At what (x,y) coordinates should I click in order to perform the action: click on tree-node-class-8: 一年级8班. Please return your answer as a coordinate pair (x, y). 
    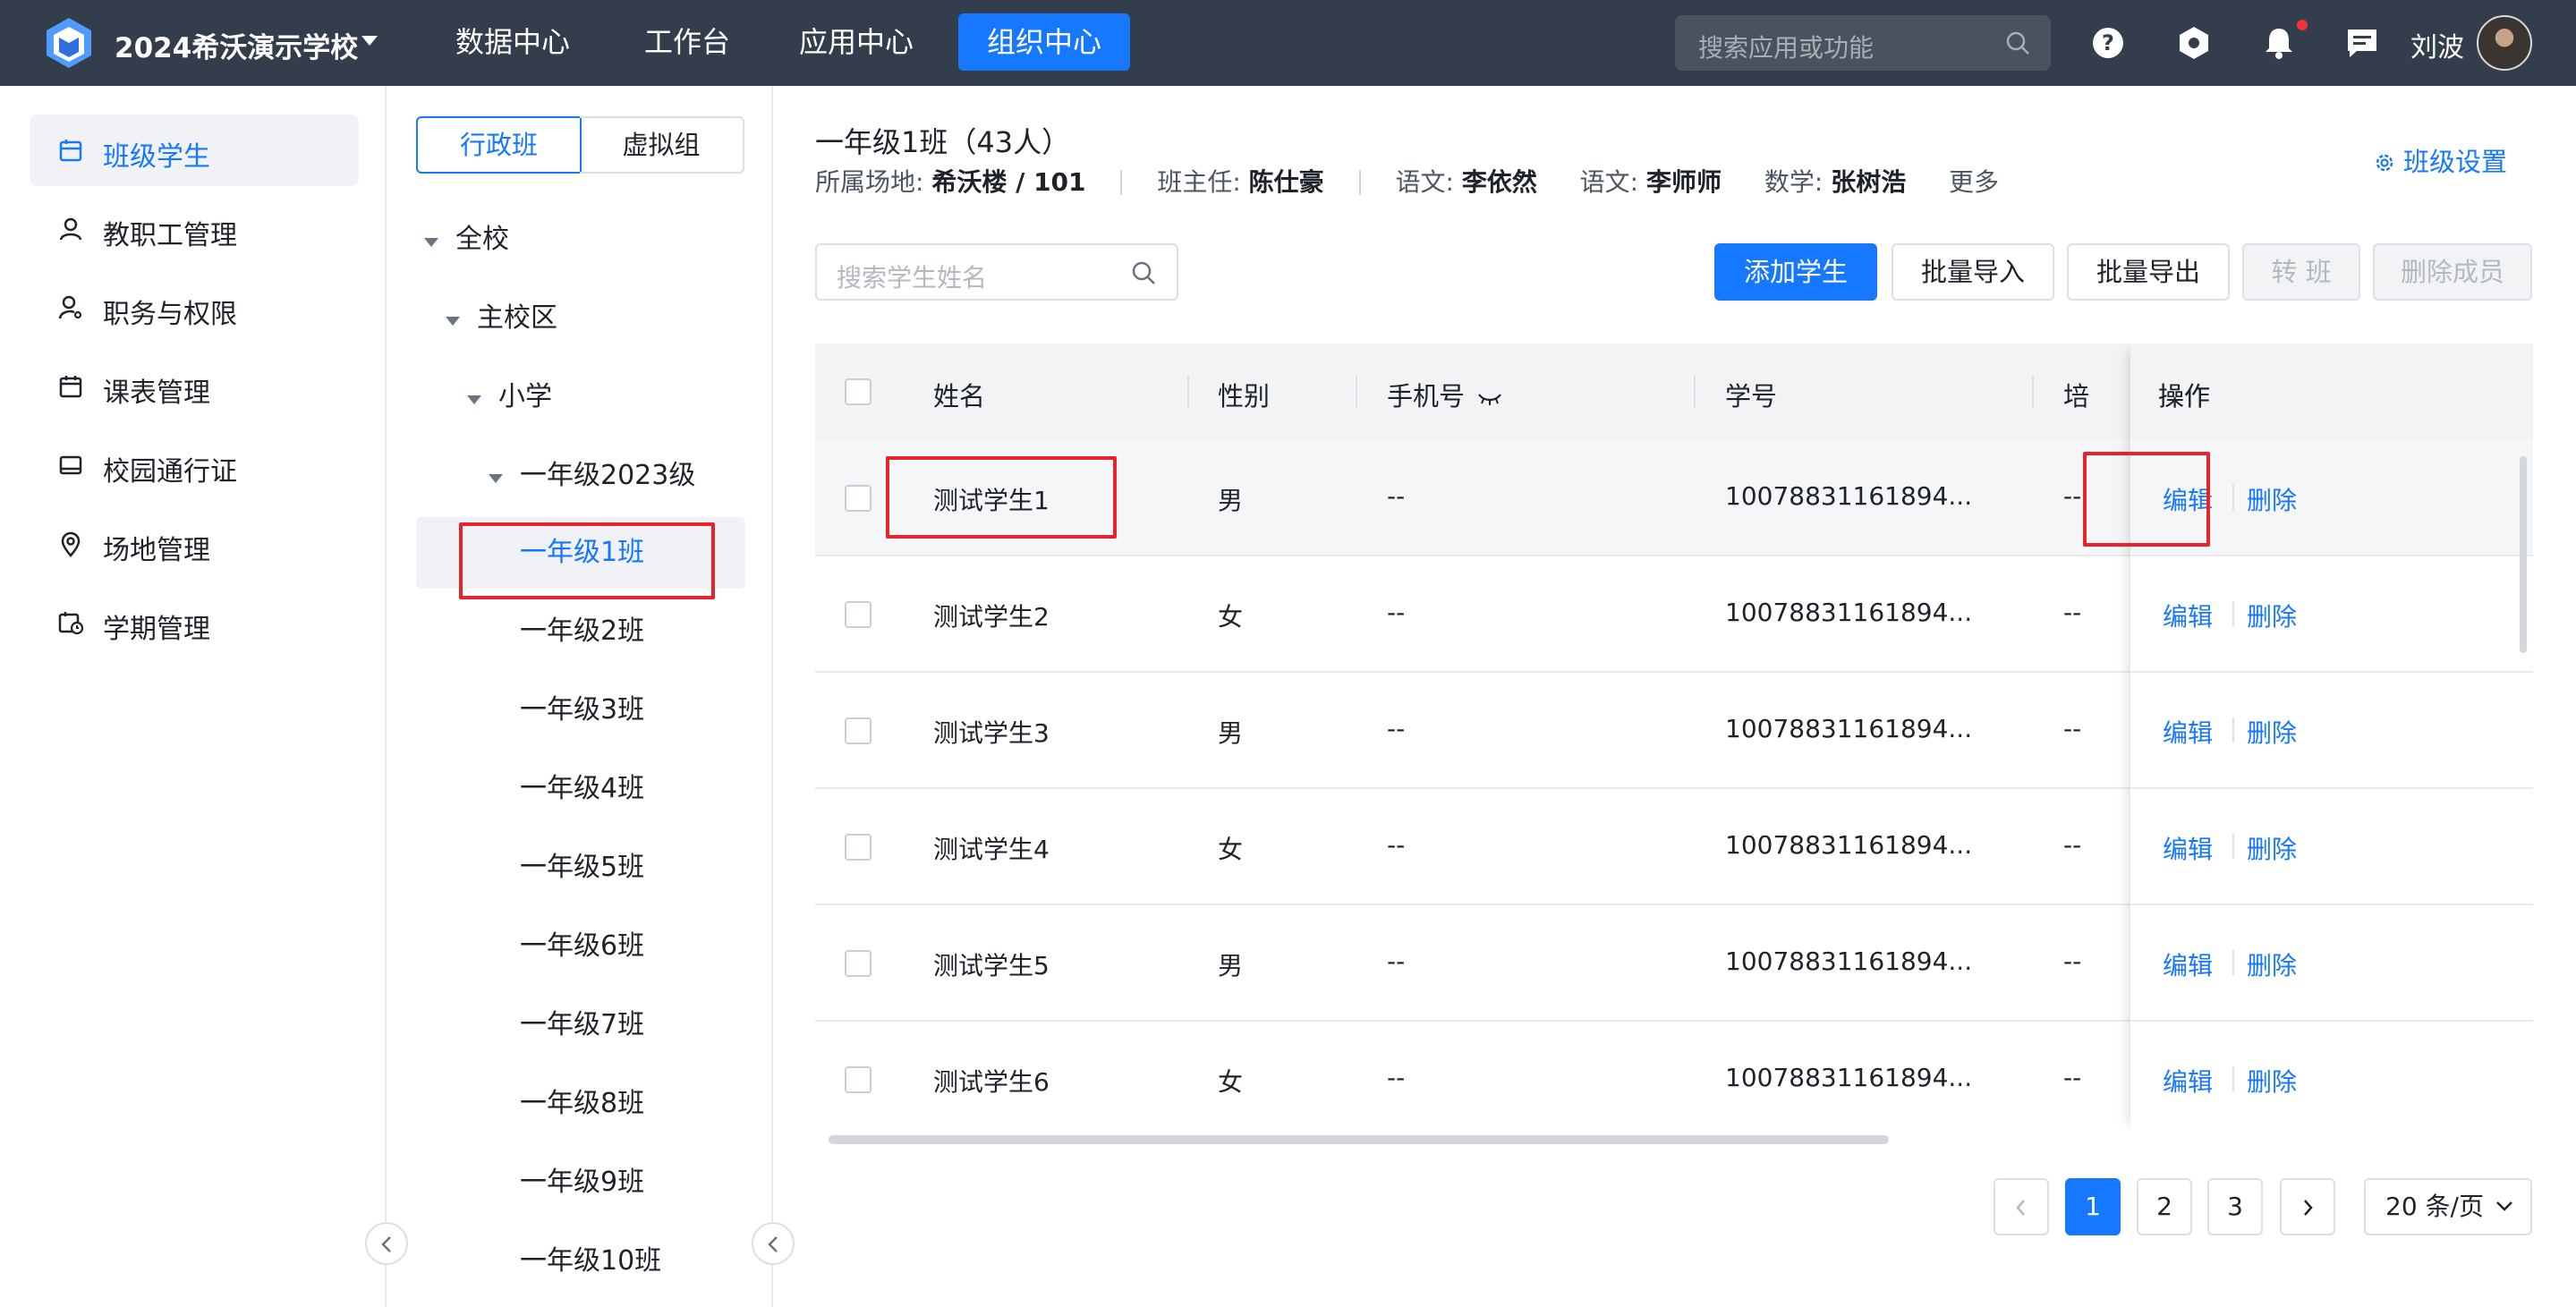
    Looking at the image, I should click on (582, 1104).